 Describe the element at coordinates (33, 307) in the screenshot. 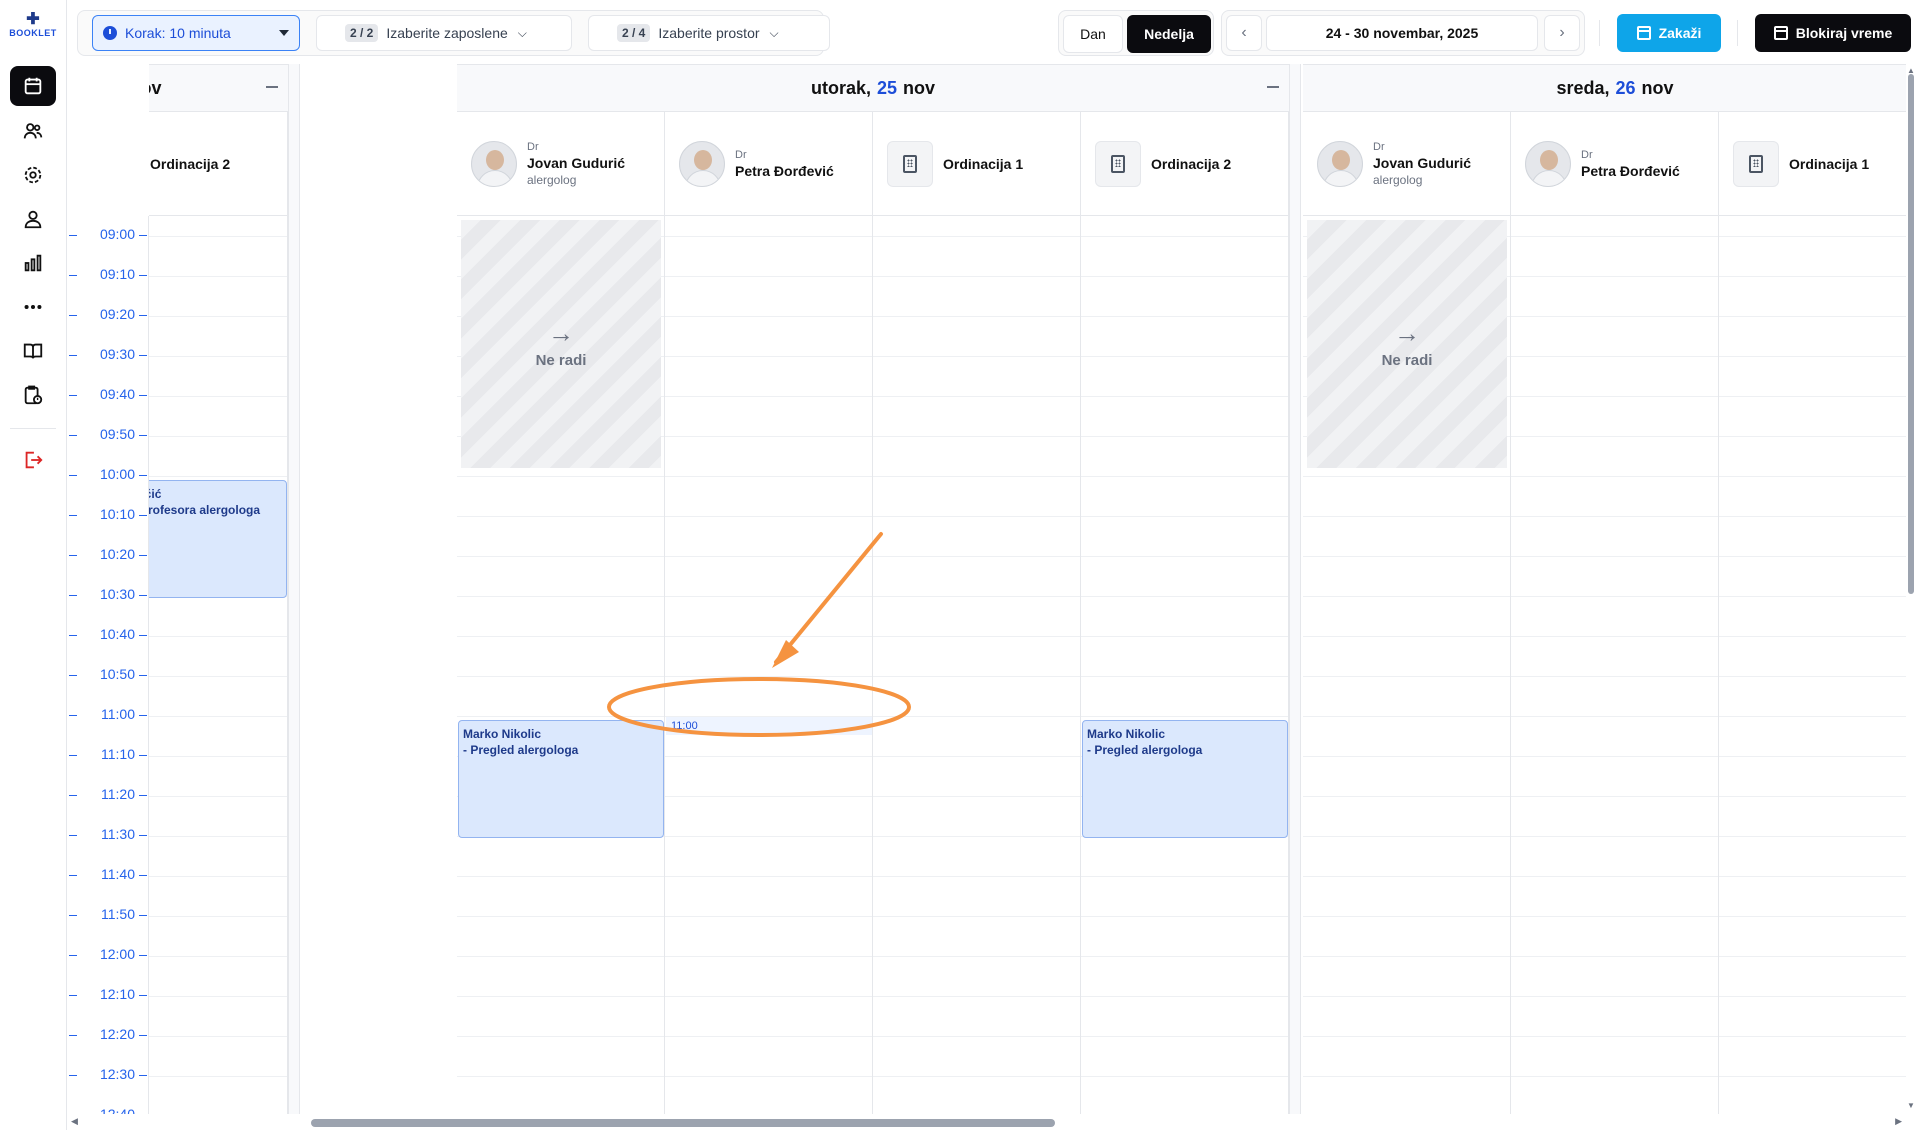

I see `sidebar-item-more` at that location.